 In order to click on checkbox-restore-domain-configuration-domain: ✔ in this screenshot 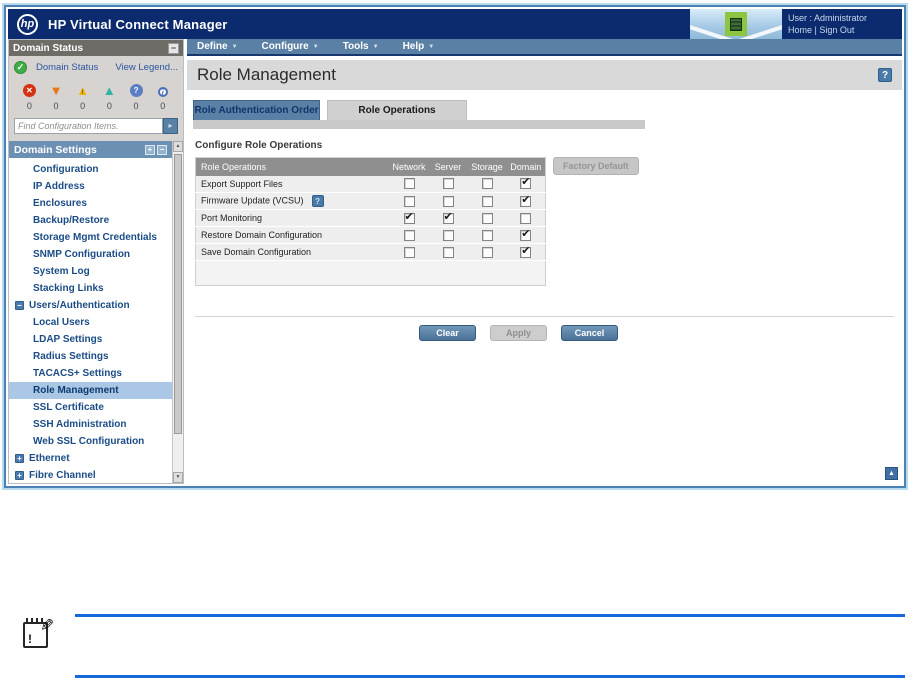, I will do `click(526, 234)`.